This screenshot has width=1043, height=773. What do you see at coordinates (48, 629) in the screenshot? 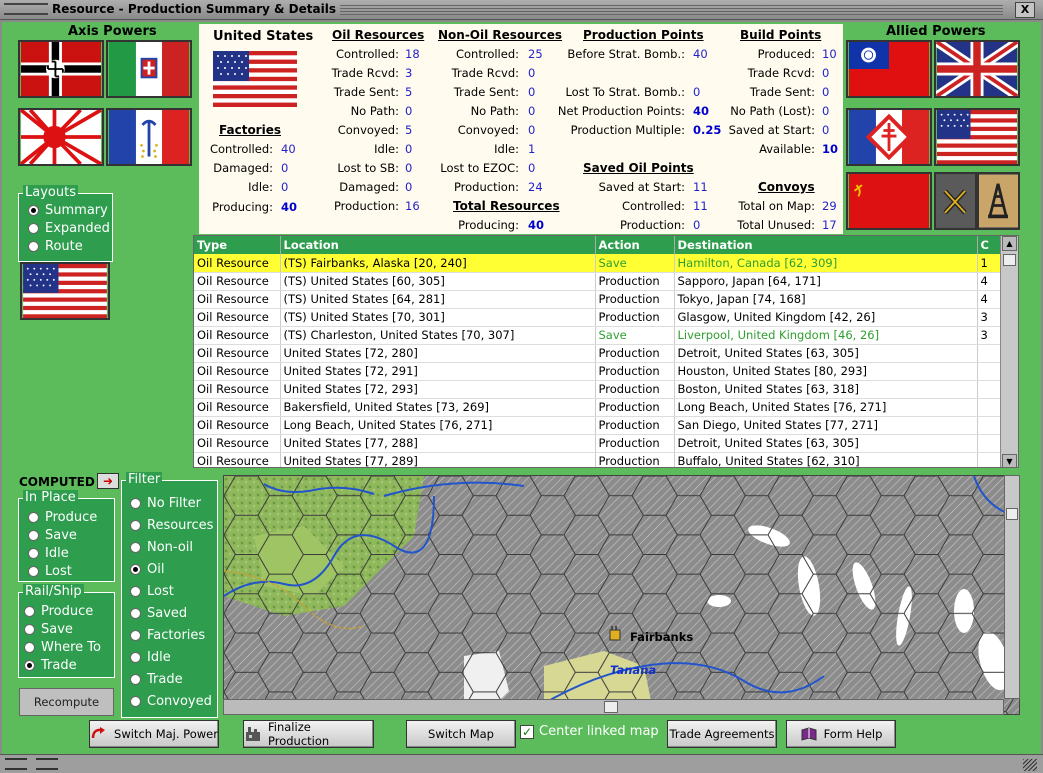
I see `railship-save-radio: Save` at bounding box center [48, 629].